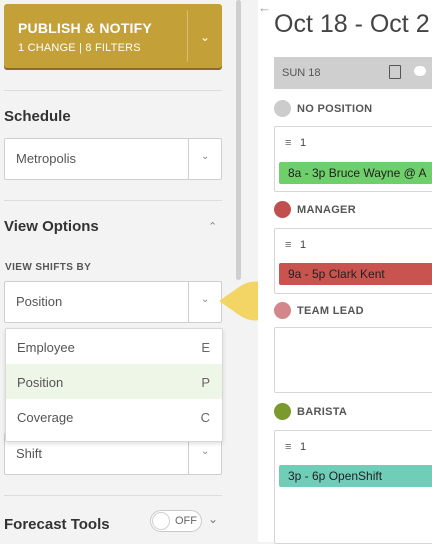 The image size is (432, 544). I want to click on position-name: BARISTA, so click(322, 412).